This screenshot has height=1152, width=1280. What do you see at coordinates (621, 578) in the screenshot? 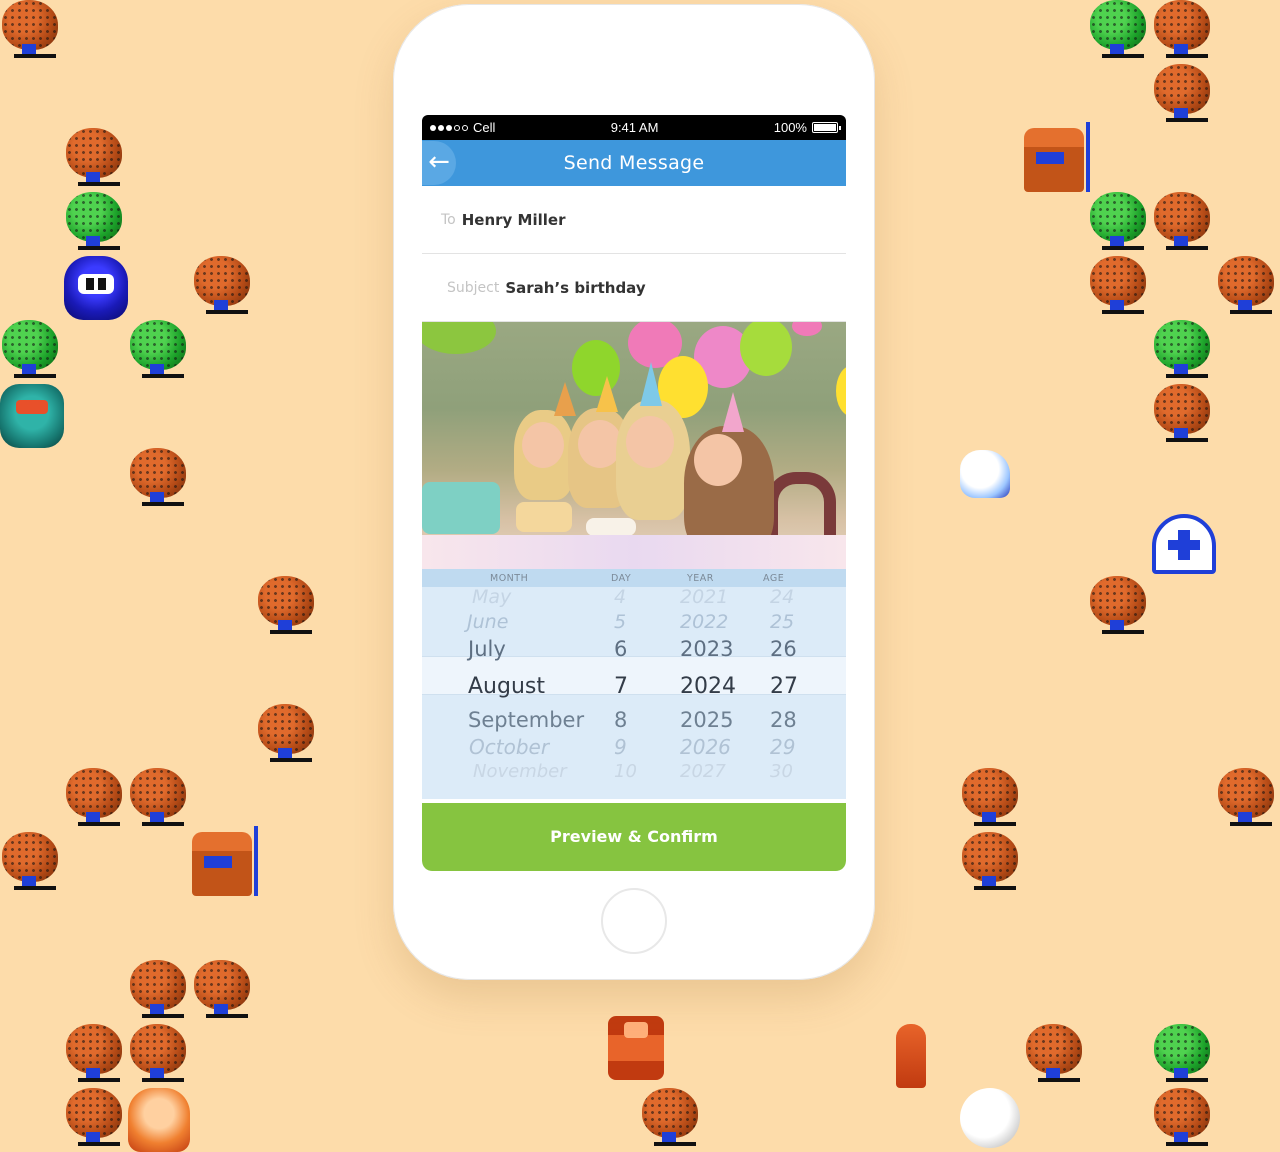
I see `day-header: DAY` at bounding box center [621, 578].